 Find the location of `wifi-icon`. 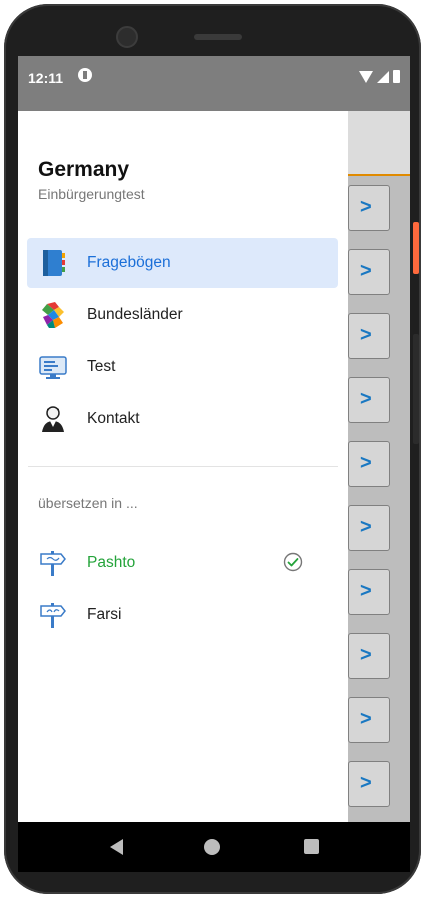

wifi-icon is located at coordinates (366, 76).